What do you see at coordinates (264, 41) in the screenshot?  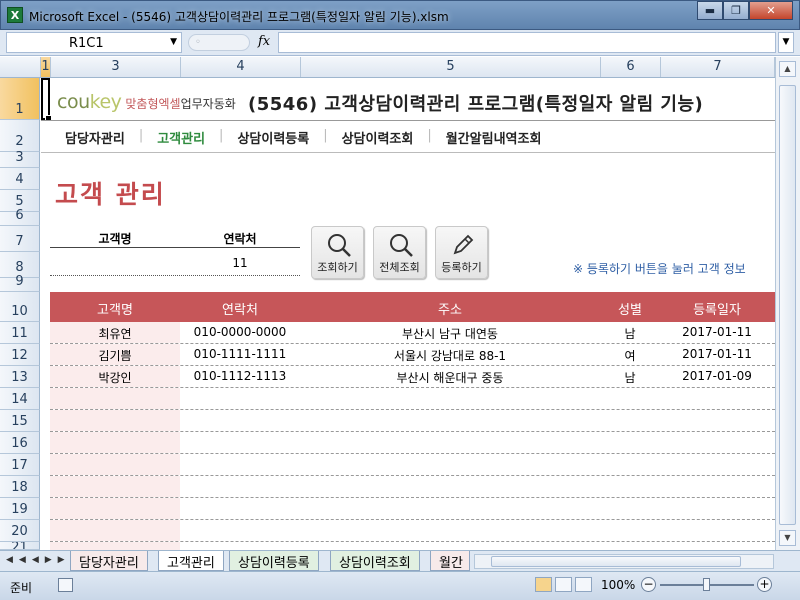 I see `insert-function-icon: fx` at bounding box center [264, 41].